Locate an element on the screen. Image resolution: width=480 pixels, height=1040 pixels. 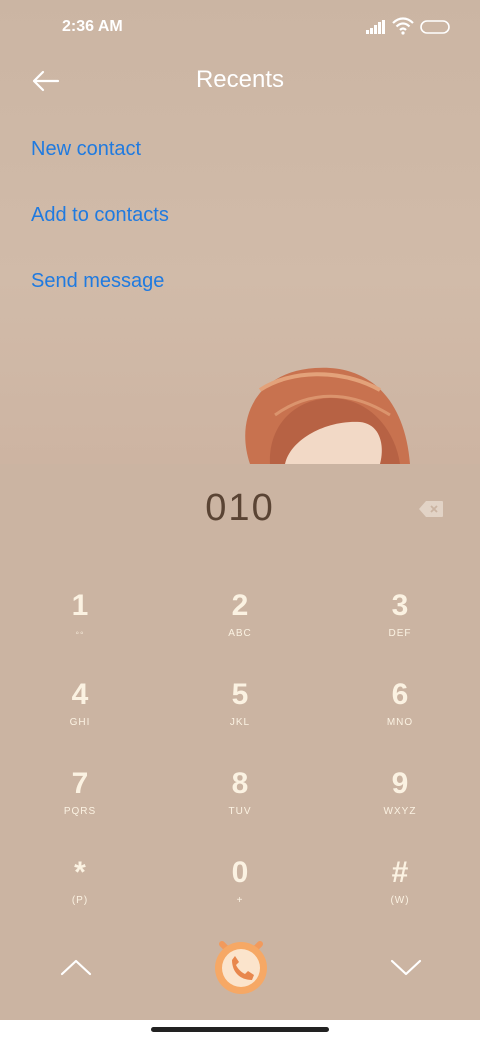
battery-icon is located at coordinates (435, 27).